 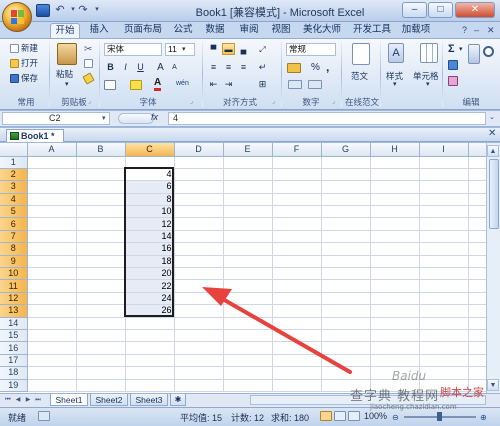 What do you see at coordinates (150, 150) in the screenshot?
I see `column-header-c: C` at bounding box center [150, 150].